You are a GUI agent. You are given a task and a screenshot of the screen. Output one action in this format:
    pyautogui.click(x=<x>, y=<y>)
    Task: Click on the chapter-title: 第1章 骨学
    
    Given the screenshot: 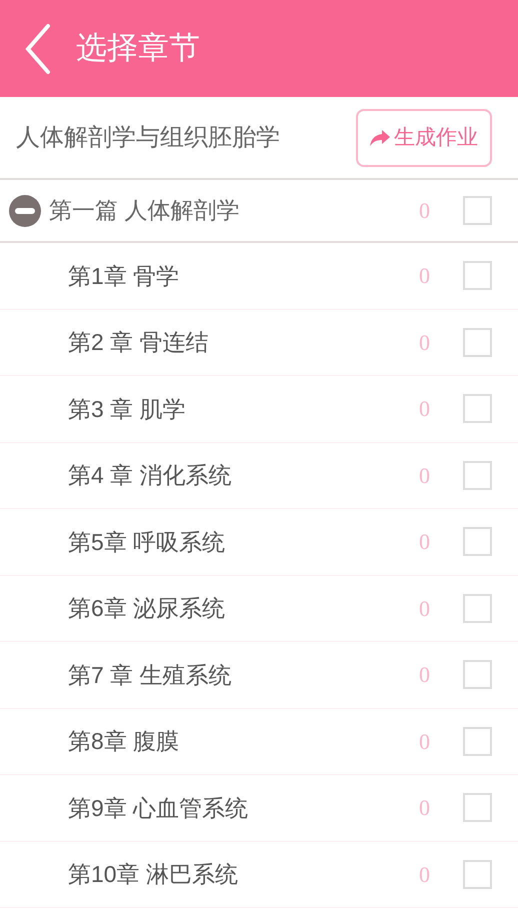 What is the action you would take?
    pyautogui.click(x=243, y=275)
    